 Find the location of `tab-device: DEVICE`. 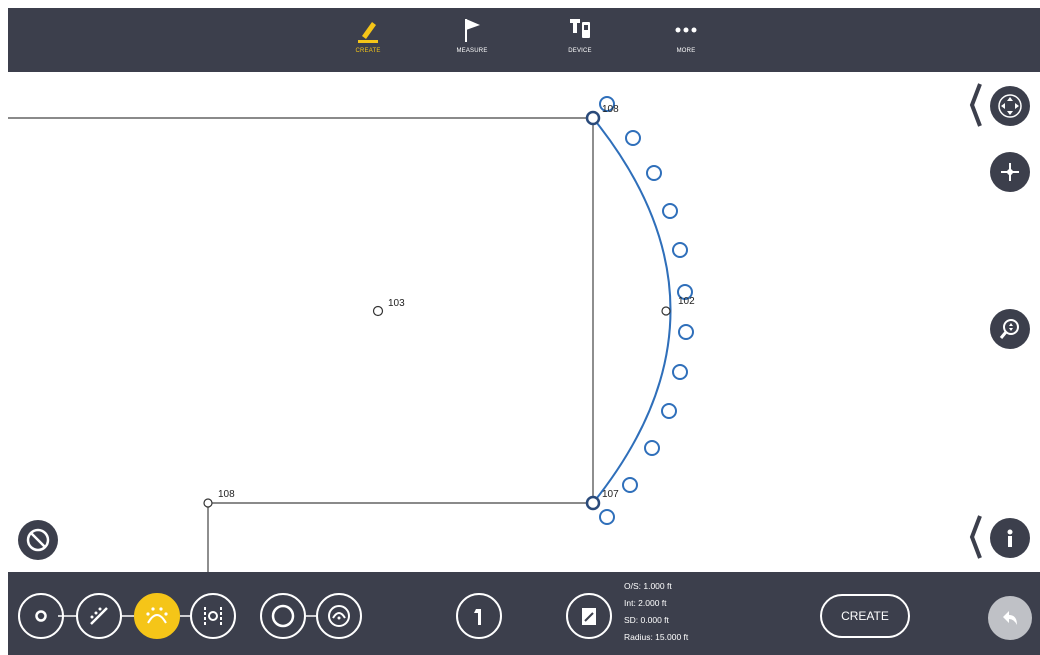

tab-device: DEVICE is located at coordinates (580, 40).